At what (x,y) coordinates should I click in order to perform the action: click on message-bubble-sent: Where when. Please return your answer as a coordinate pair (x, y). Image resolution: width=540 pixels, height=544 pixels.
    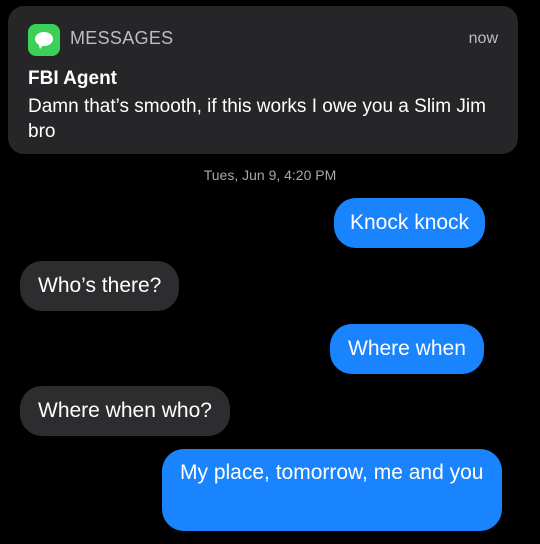
    Looking at the image, I should click on (407, 349).